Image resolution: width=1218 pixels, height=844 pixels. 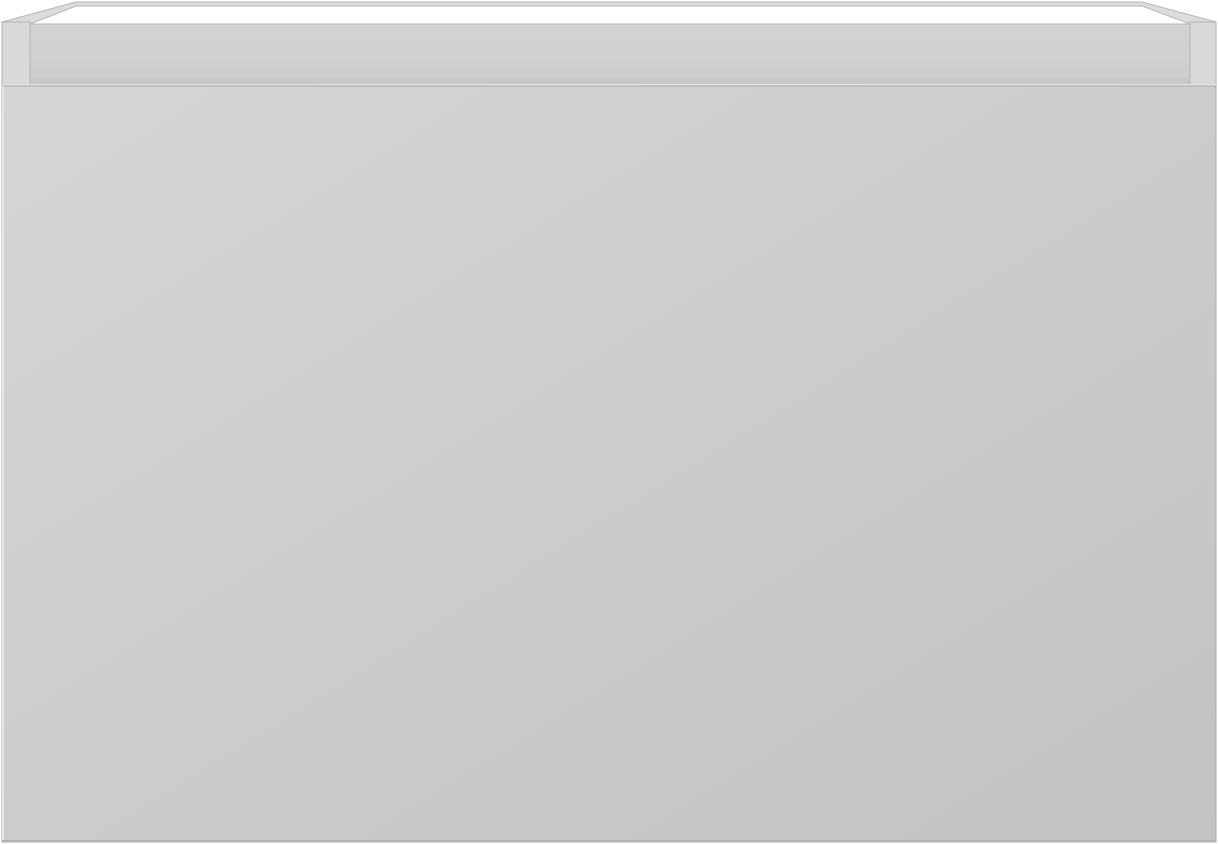 I want to click on inner-back-wall, so click(x=610, y=54).